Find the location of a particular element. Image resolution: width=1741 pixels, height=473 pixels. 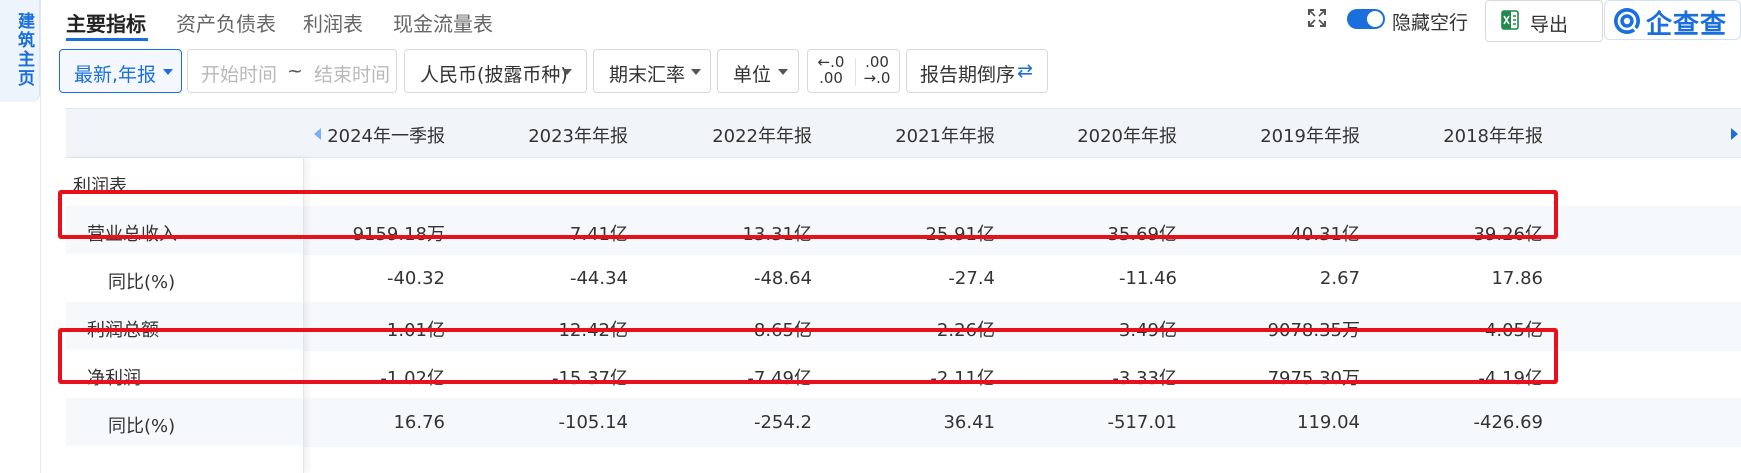

tab-main-indicators: 主要指标 is located at coordinates (106, 22).